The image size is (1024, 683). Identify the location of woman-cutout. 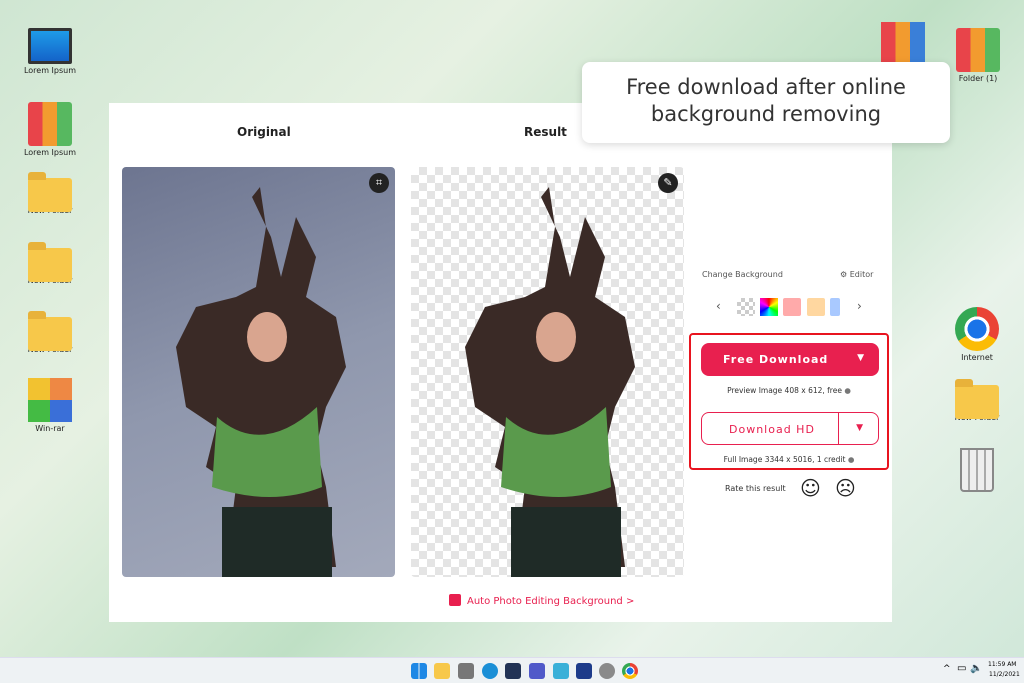
(550, 382).